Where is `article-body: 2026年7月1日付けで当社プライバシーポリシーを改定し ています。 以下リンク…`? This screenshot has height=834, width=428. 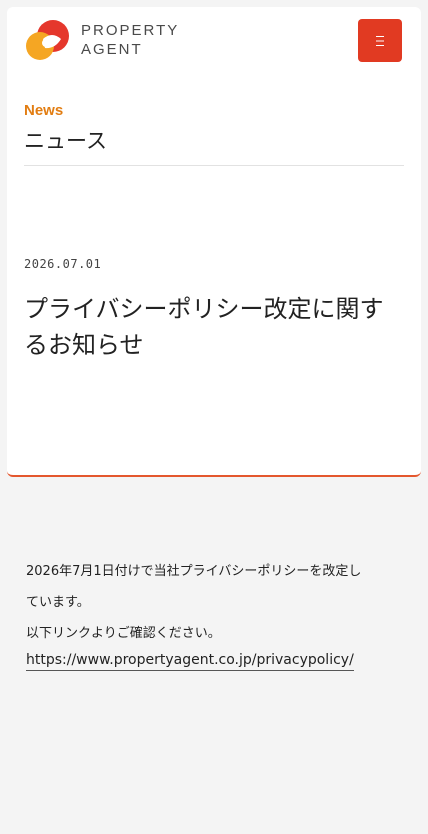
article-body: 2026年7月1日付けで当社プライバシーポリシーを改定し ています。 以下リンク… is located at coordinates (216, 613).